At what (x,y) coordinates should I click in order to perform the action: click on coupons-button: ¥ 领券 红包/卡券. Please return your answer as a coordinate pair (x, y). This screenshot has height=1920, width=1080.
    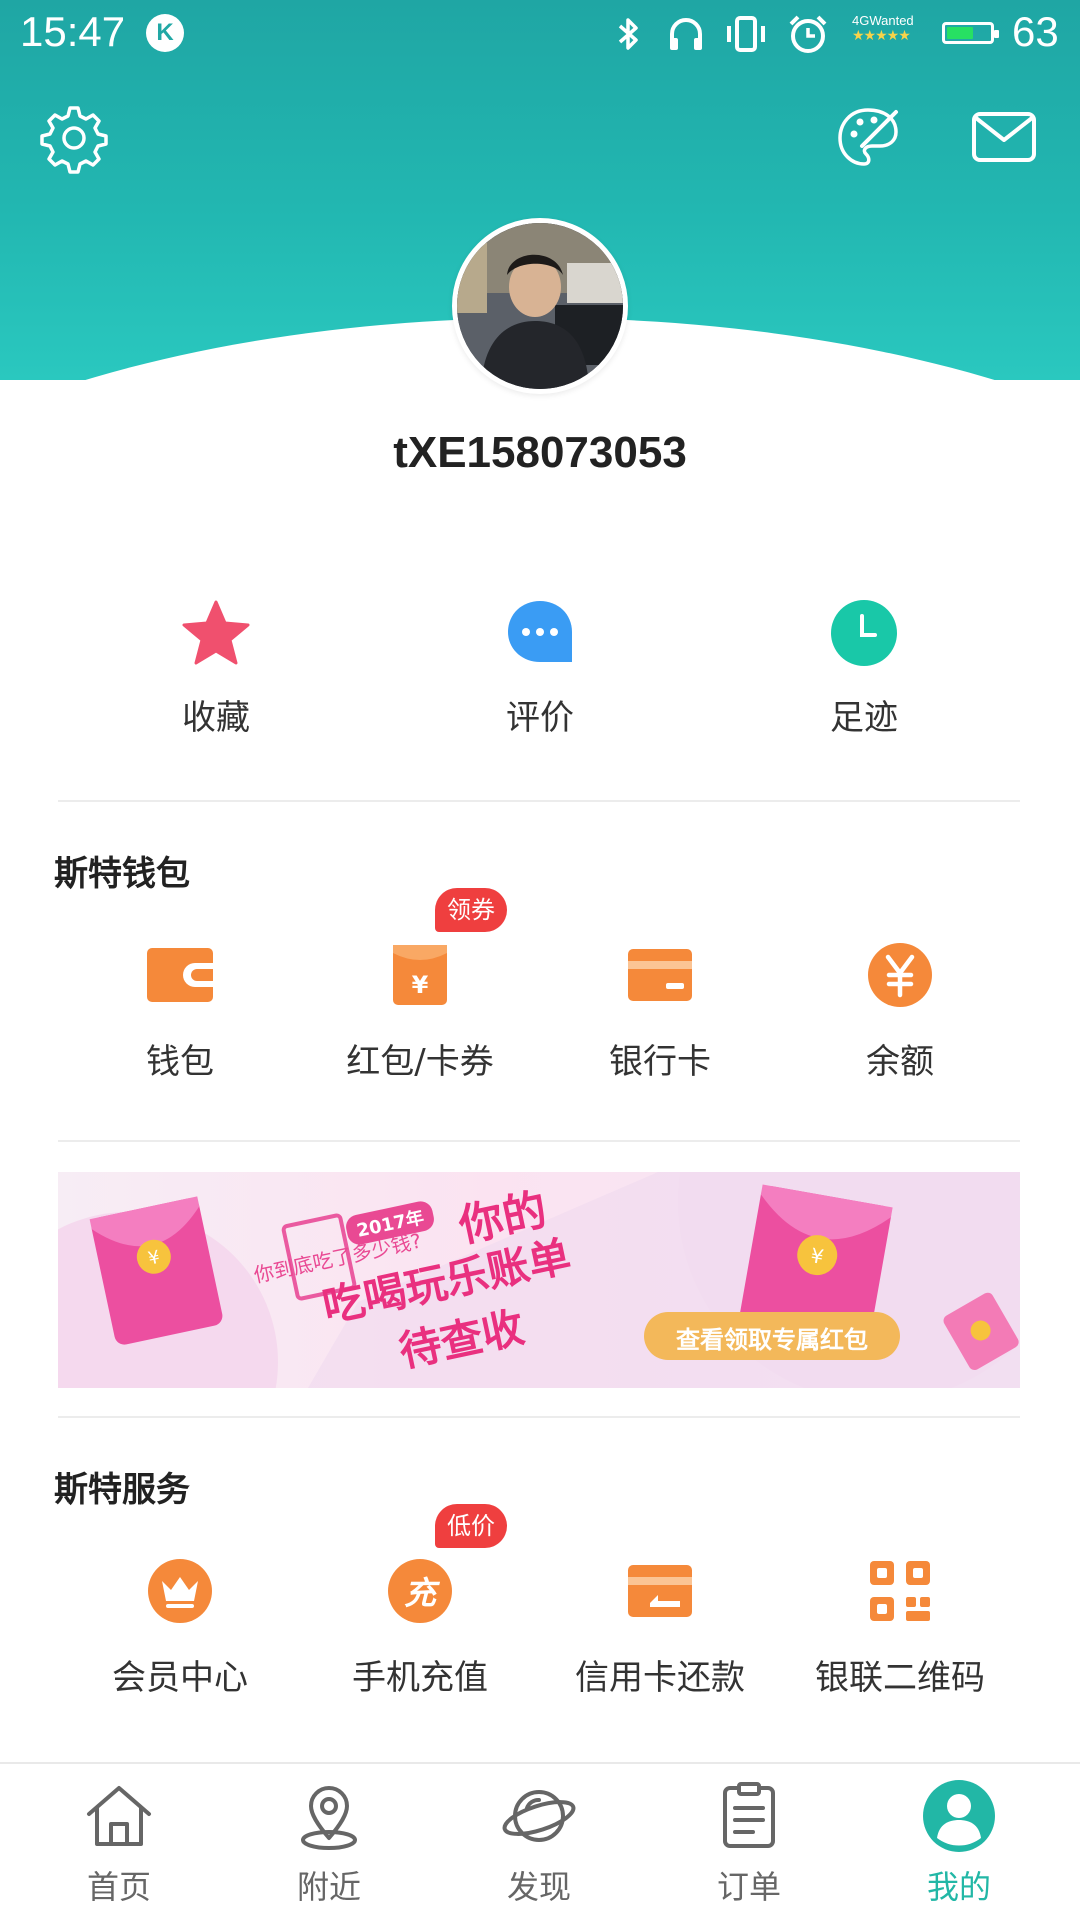
    Looking at the image, I should click on (420, 985).